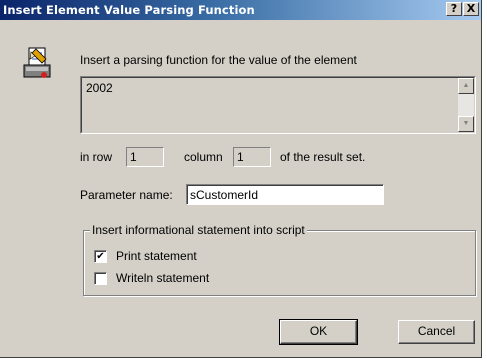 The image size is (487, 363). What do you see at coordinates (99, 88) in the screenshot?
I see `element-value-text: 2002` at bounding box center [99, 88].